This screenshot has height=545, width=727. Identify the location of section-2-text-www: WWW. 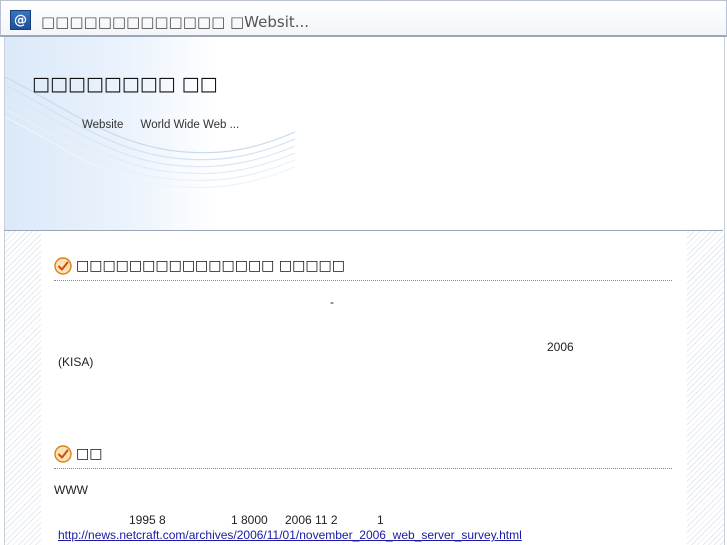
(71, 490).